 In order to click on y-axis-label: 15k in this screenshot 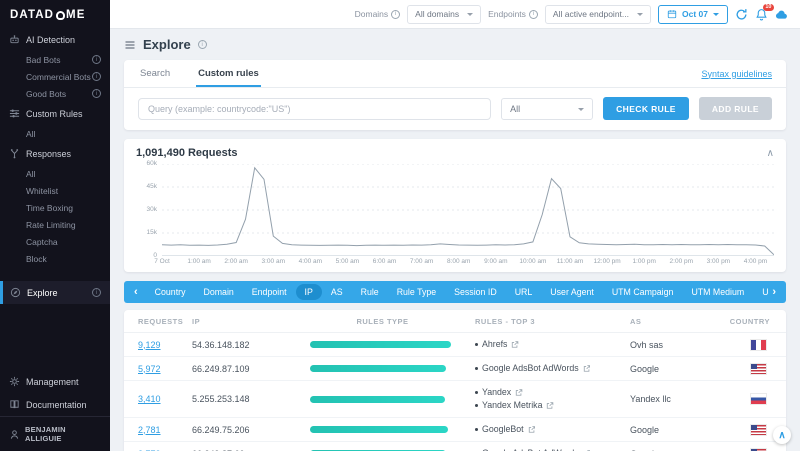, I will do `click(151, 232)`.